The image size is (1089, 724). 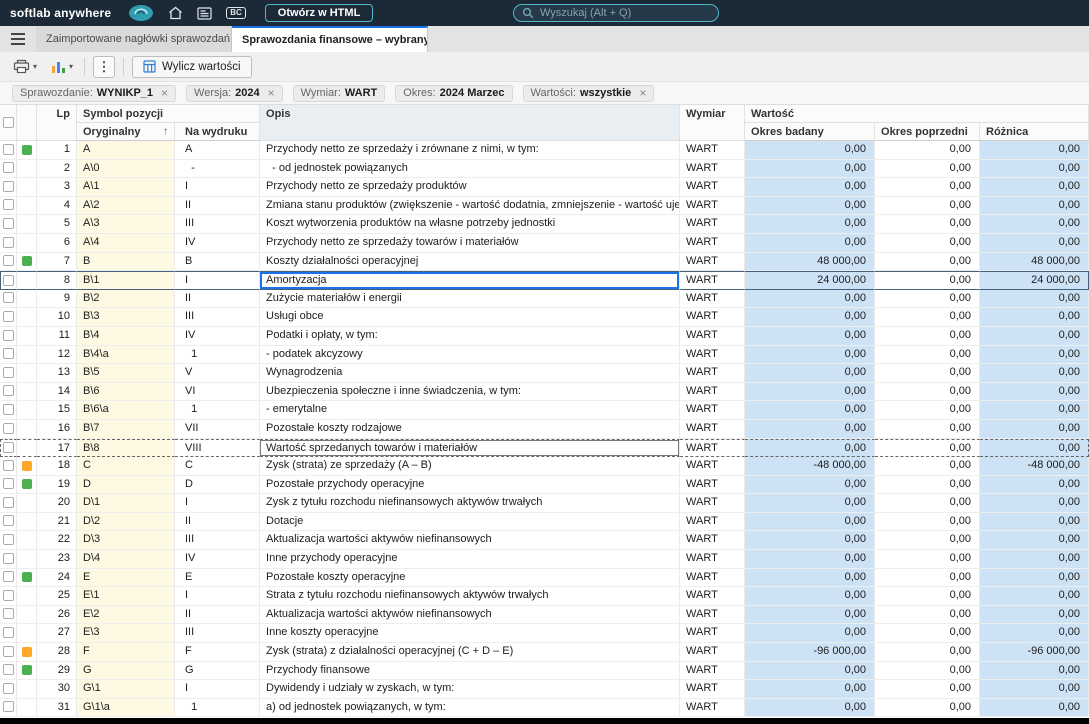 I want to click on column-header-oryginalny: Oryginalny ↑, so click(x=126, y=132).